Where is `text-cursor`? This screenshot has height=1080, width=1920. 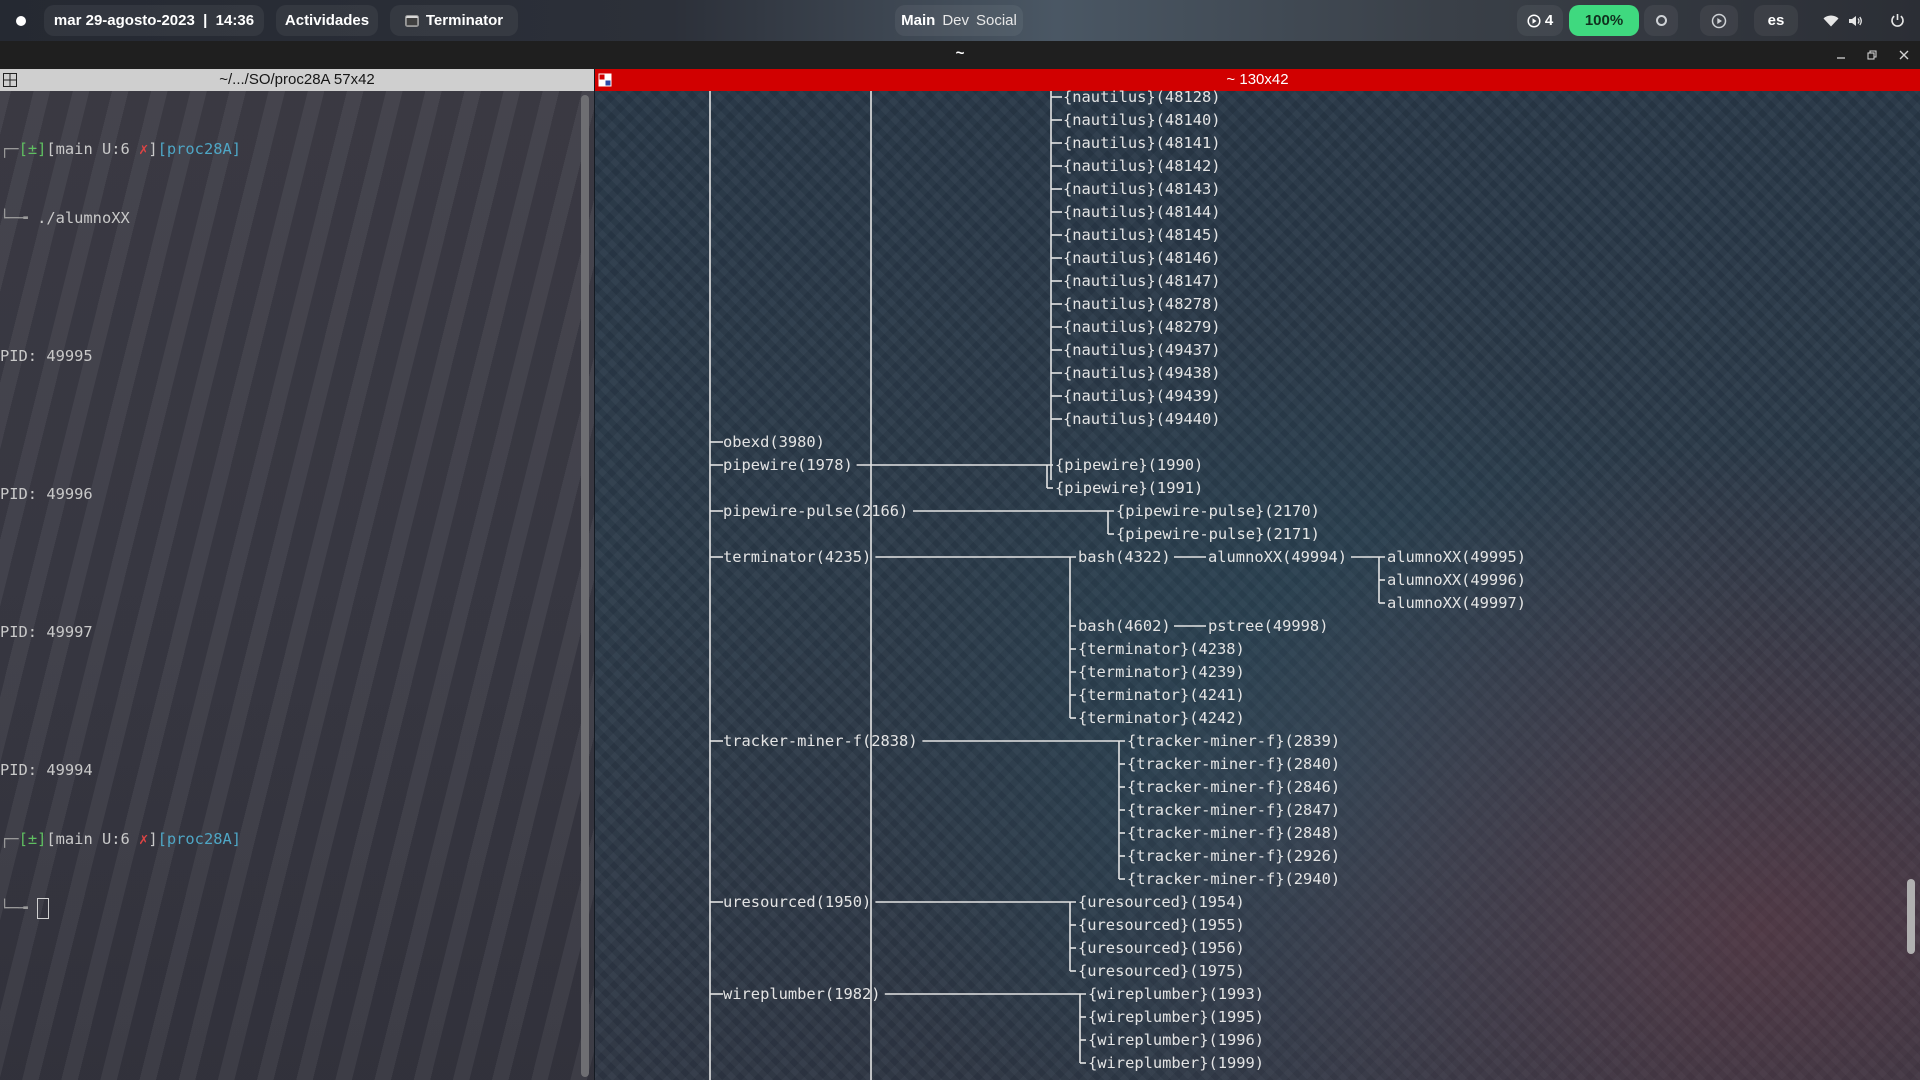
text-cursor is located at coordinates (43, 908).